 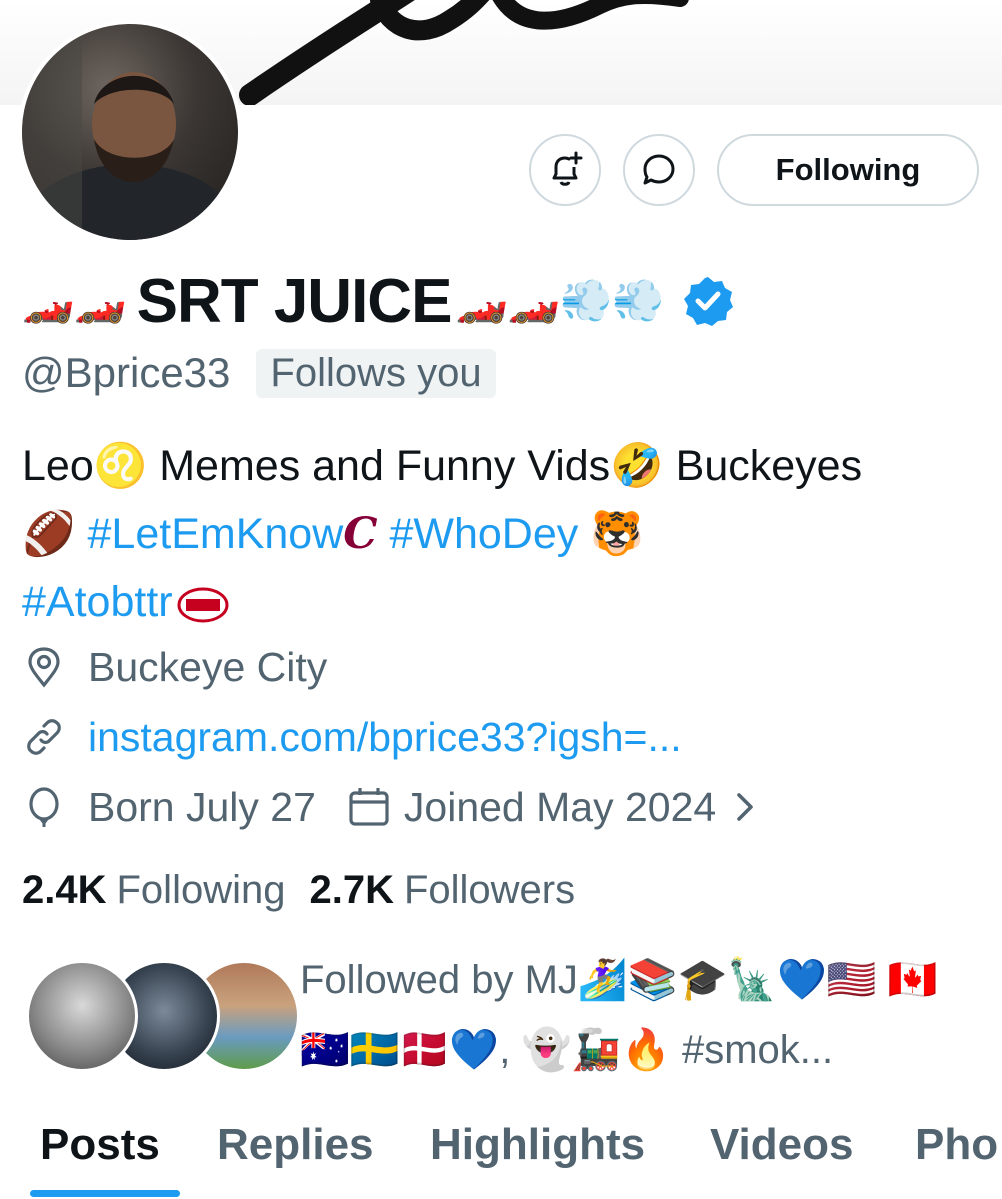 What do you see at coordinates (956, 1145) in the screenshot?
I see `tab-photos: Pho` at bounding box center [956, 1145].